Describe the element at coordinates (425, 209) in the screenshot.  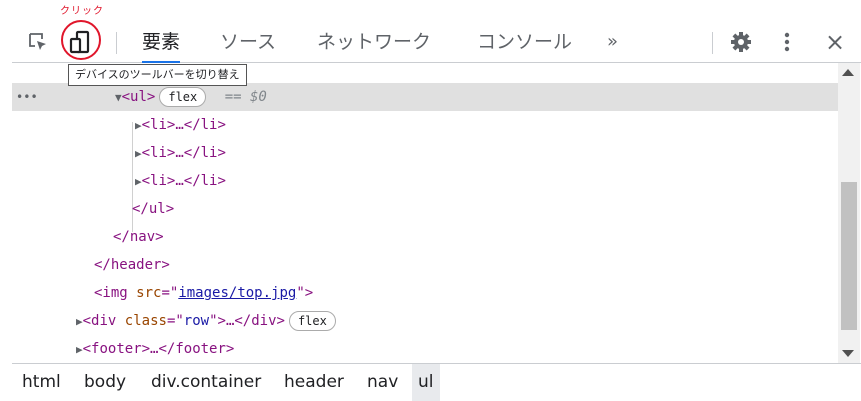
I see `tree-row-ul-close: </ul>` at that location.